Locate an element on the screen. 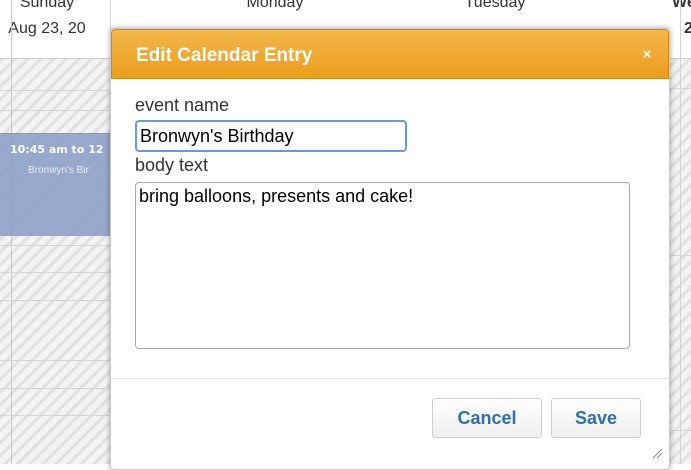 This screenshot has height=470, width=691. event-name-label: event name is located at coordinates (182, 105).